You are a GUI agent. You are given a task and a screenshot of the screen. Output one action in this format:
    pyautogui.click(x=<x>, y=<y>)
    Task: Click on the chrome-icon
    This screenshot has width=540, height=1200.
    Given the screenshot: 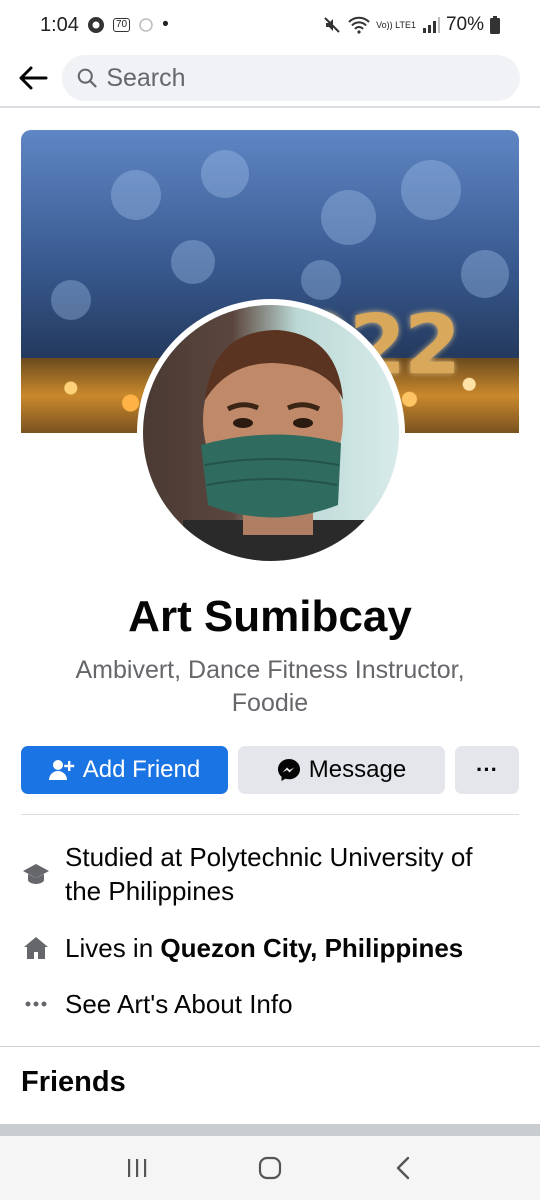 What is the action you would take?
    pyautogui.click(x=96, y=25)
    